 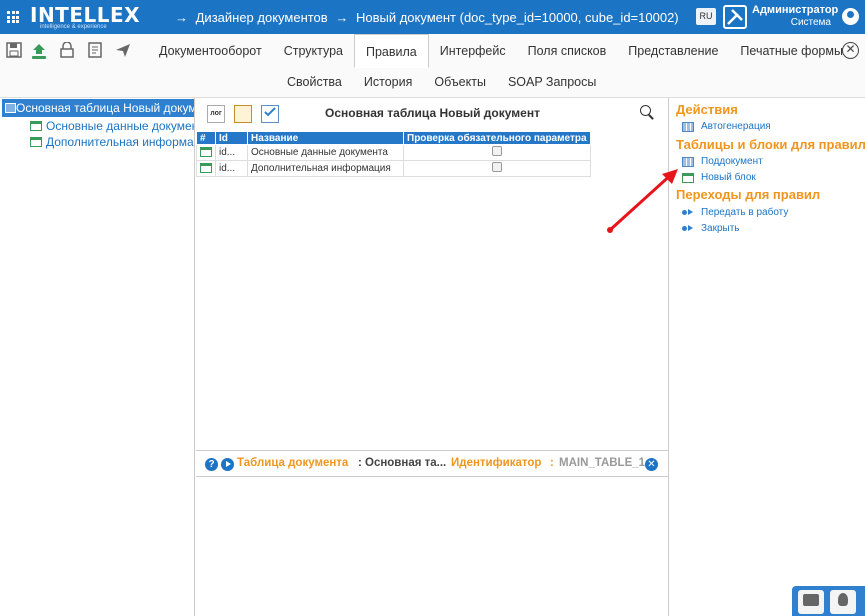 I want to click on tab-workflow: Документооборот, so click(x=210, y=51).